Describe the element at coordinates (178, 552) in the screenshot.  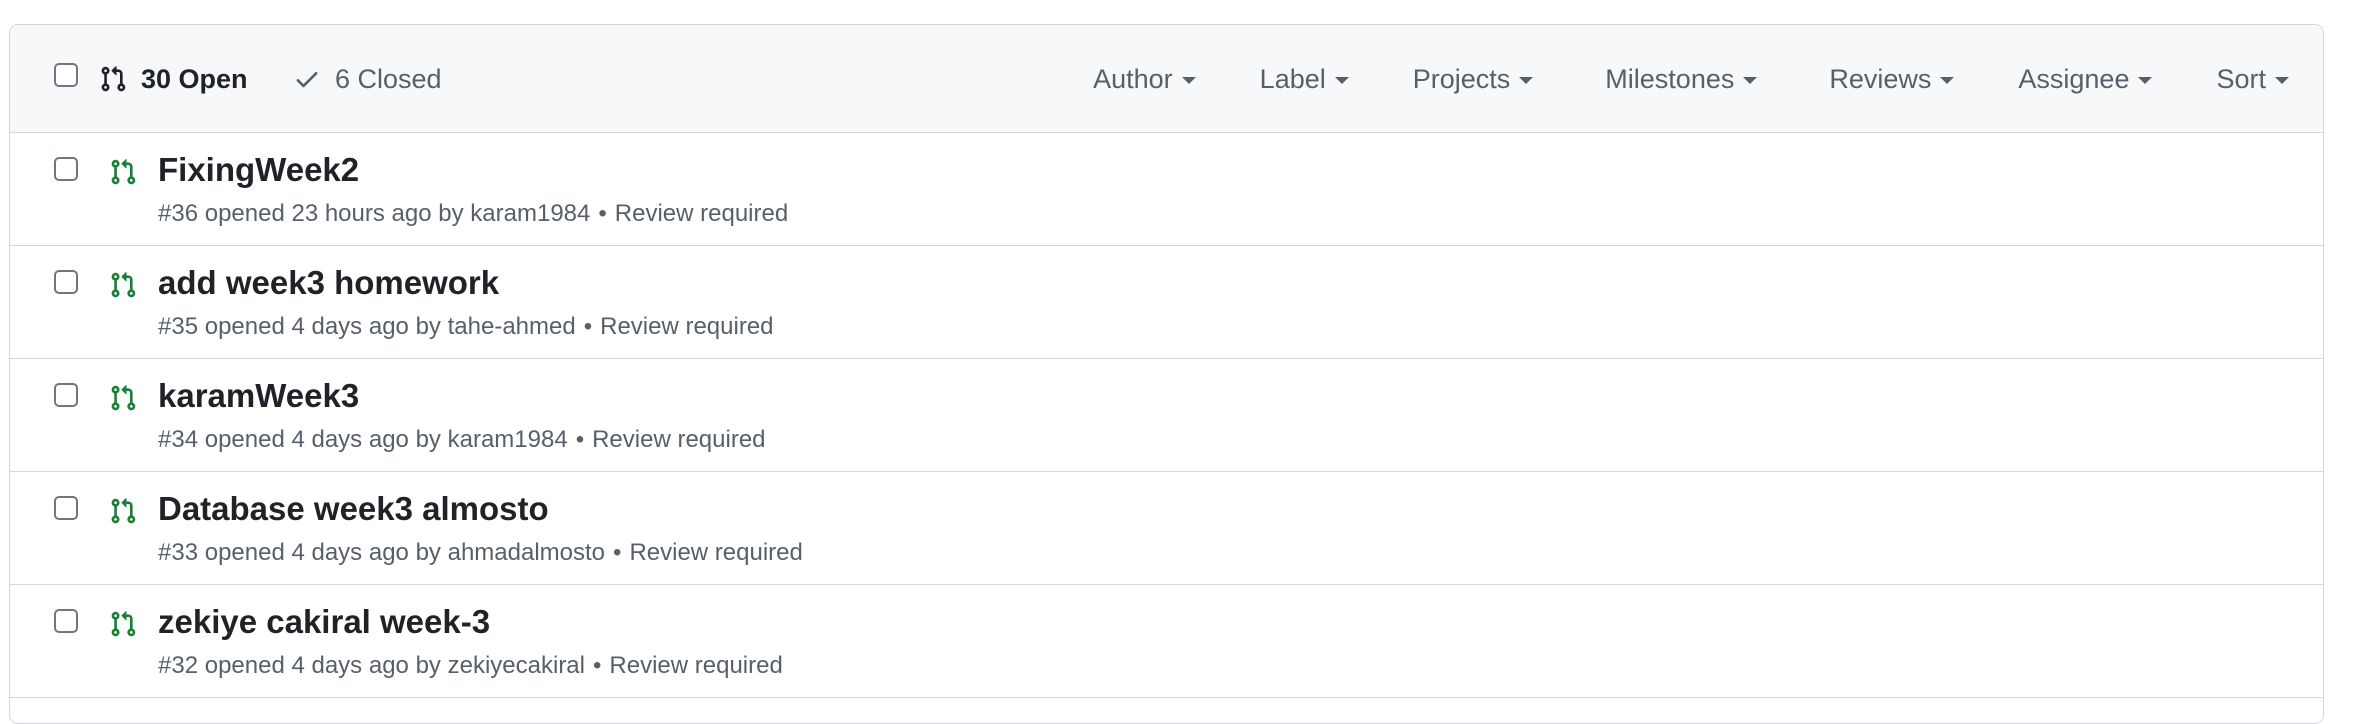
I see `pull-request-number: #33` at that location.